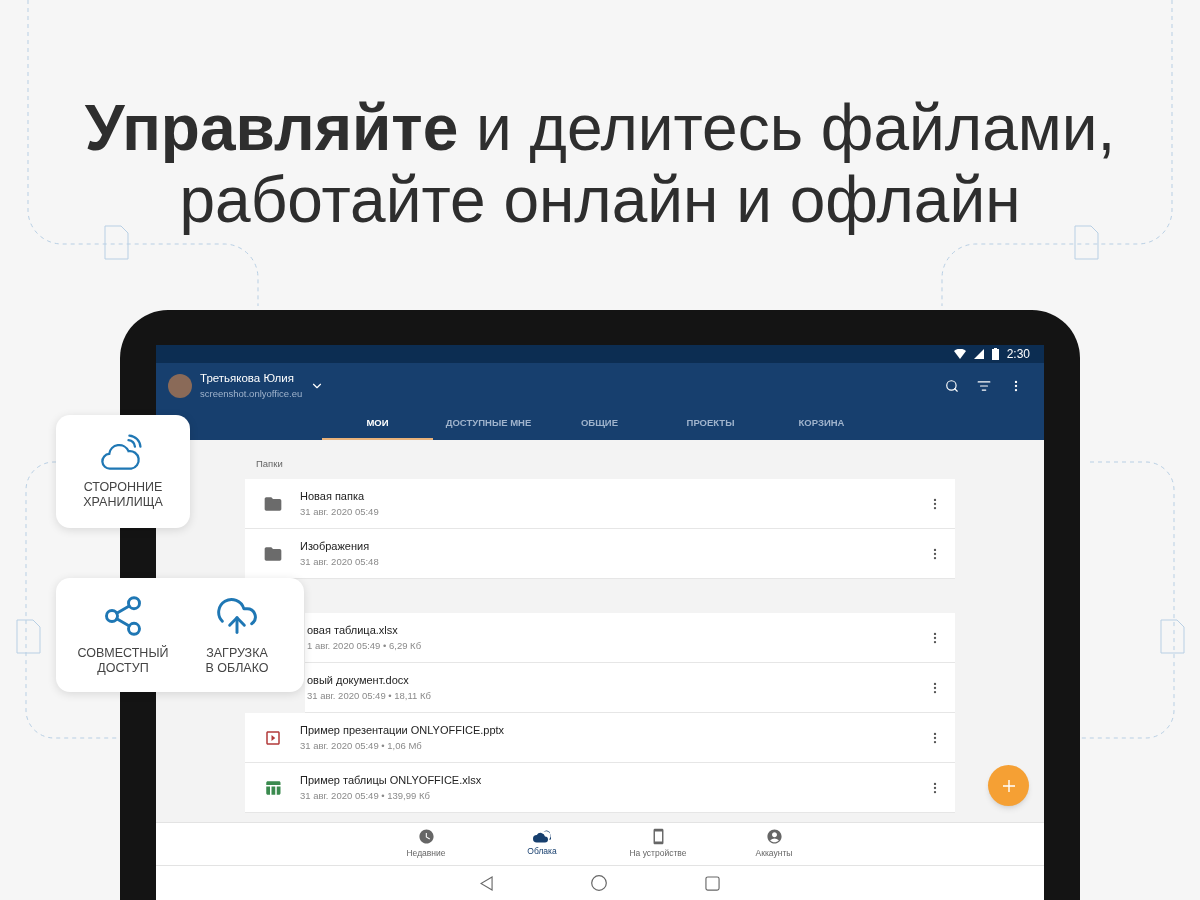 The image size is (1200, 900). What do you see at coordinates (340, 512) in the screenshot?
I see `file-meta: 31 авг. 2020 05:49` at bounding box center [340, 512].